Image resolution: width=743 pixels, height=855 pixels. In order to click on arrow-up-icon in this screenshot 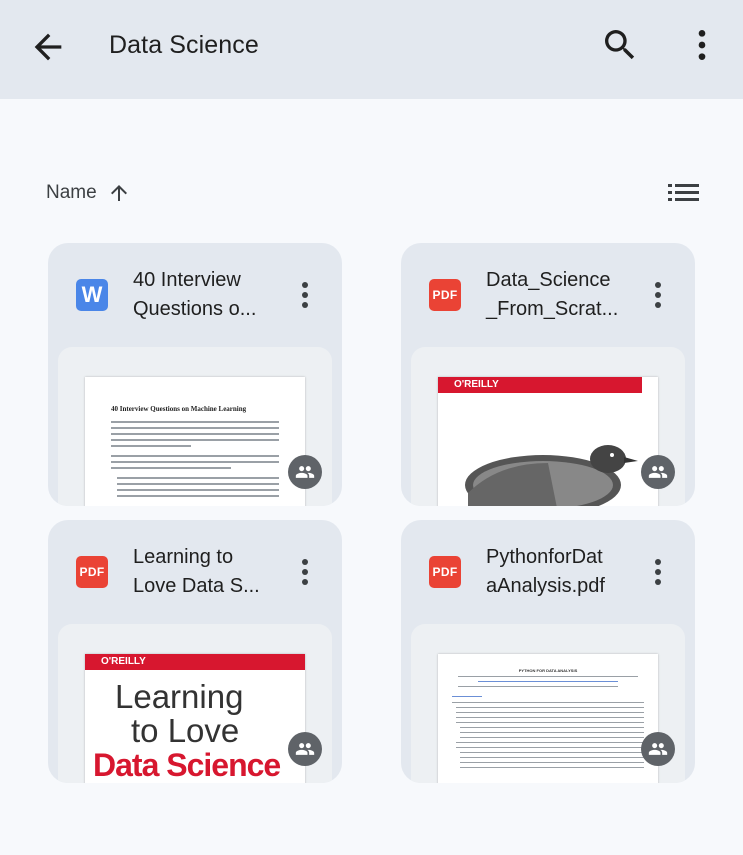, I will do `click(118, 193)`.